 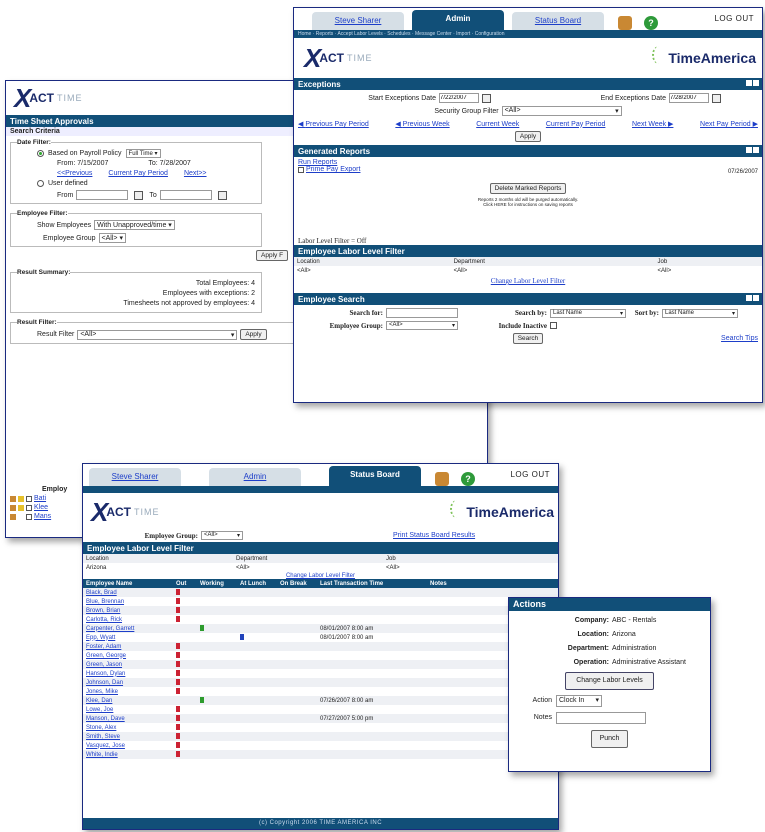 I want to click on last-transaction-time, so click(x=372, y=673).